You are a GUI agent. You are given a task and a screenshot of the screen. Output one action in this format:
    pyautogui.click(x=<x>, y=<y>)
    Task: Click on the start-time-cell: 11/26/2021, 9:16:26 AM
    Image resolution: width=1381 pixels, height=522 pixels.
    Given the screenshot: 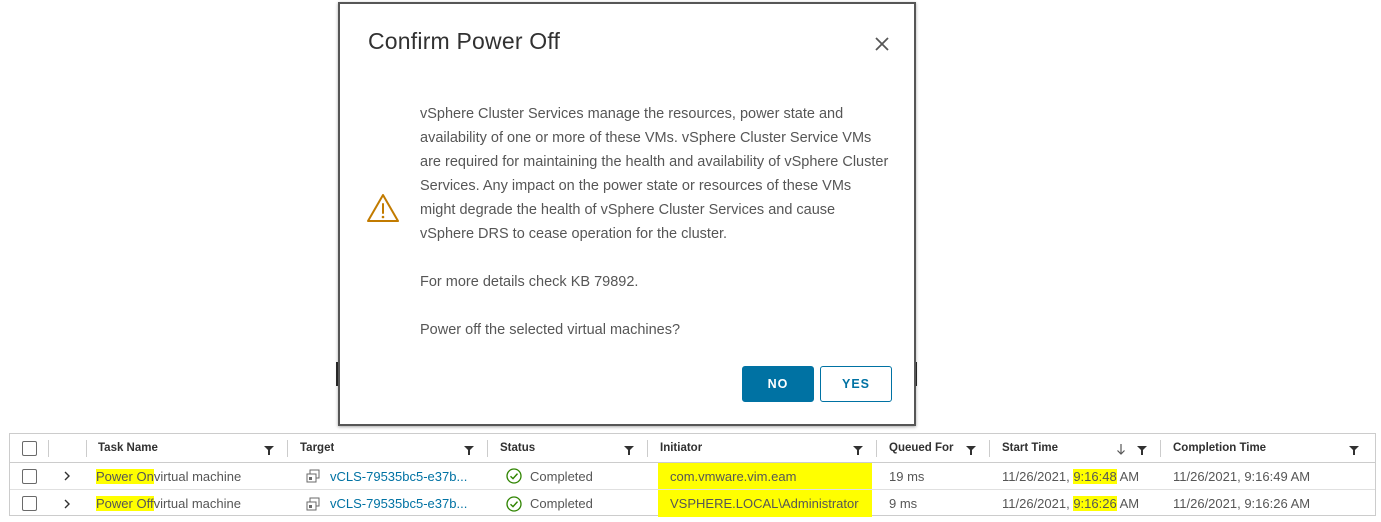 What is the action you would take?
    pyautogui.click(x=1070, y=503)
    